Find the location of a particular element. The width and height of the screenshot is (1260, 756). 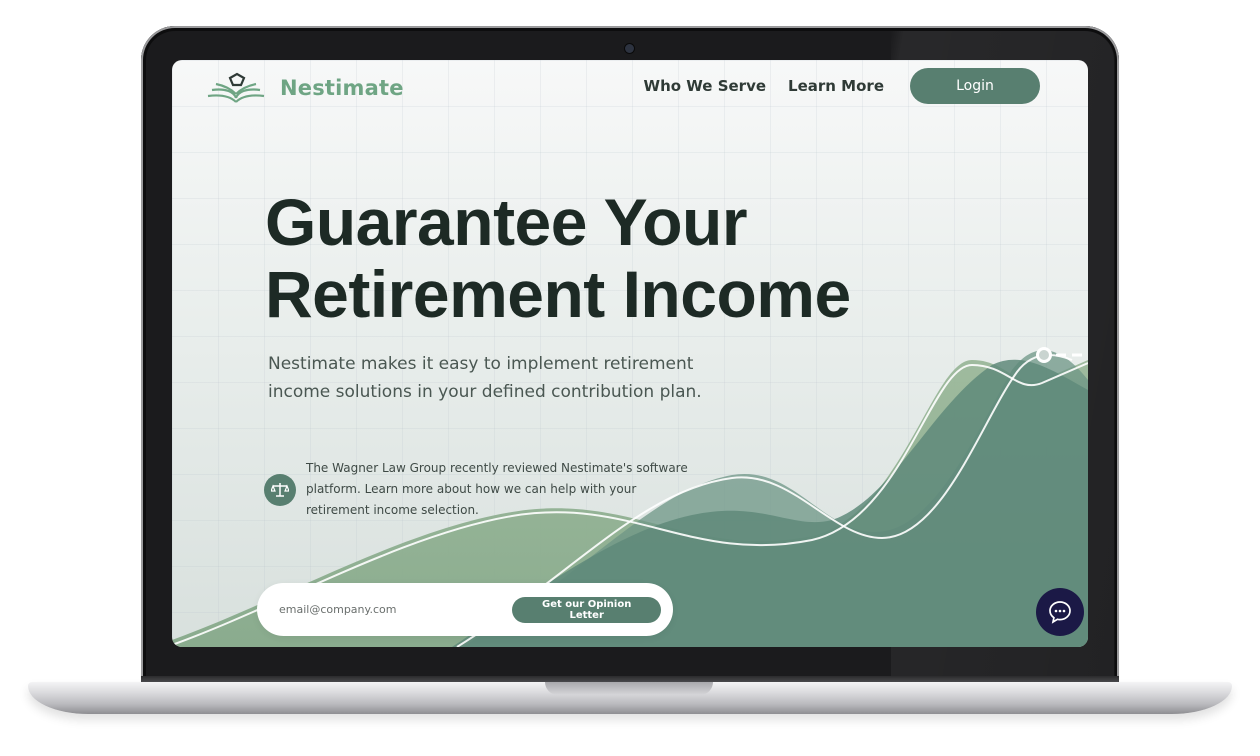

webcam is located at coordinates (629, 48).